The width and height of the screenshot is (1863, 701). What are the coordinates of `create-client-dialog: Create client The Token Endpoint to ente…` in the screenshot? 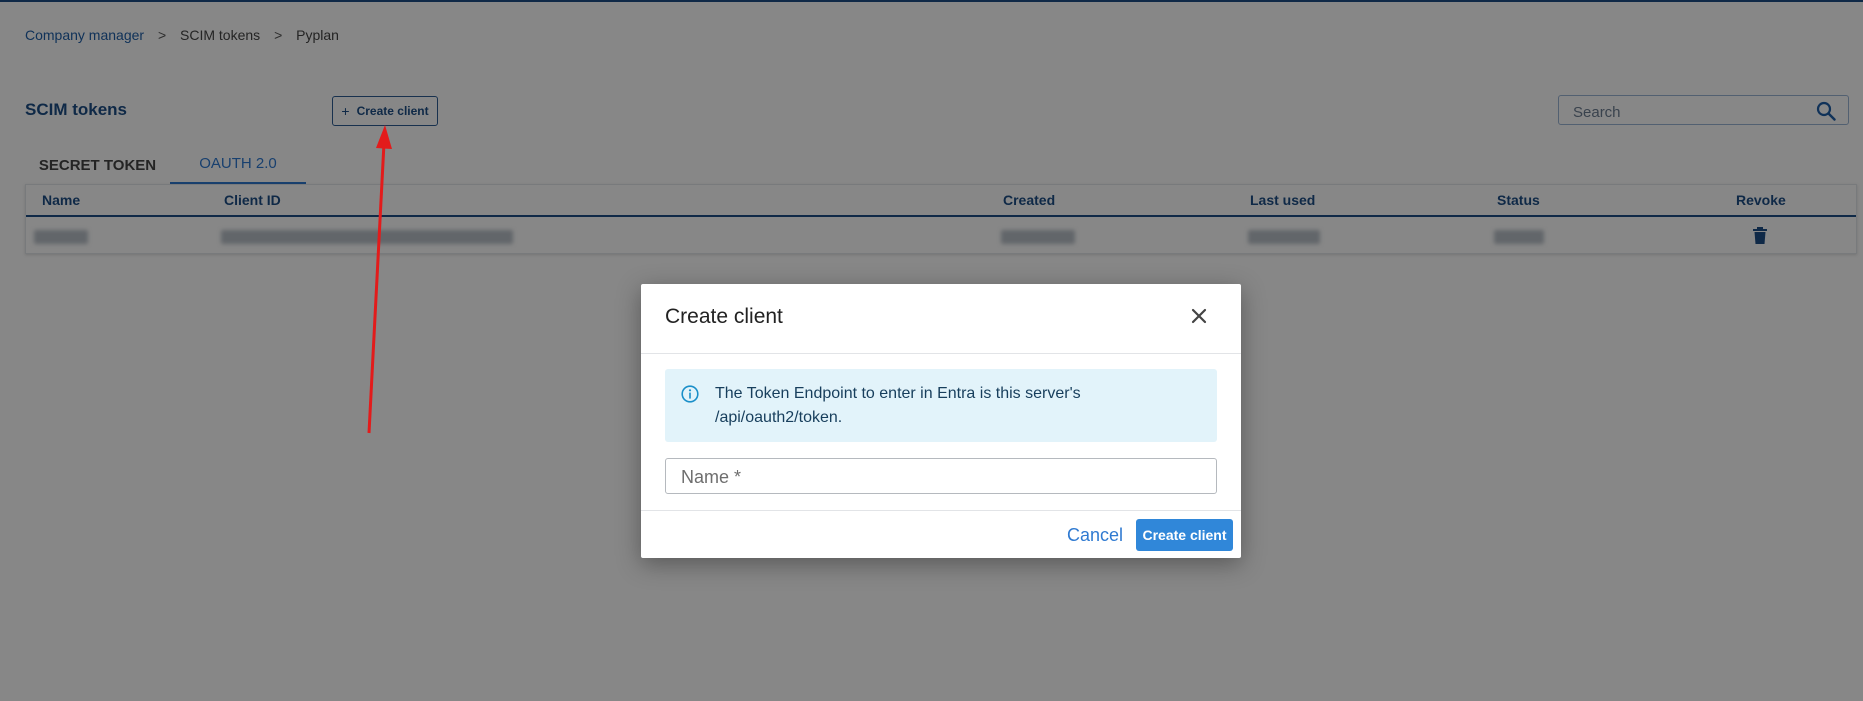 It's located at (941, 421).